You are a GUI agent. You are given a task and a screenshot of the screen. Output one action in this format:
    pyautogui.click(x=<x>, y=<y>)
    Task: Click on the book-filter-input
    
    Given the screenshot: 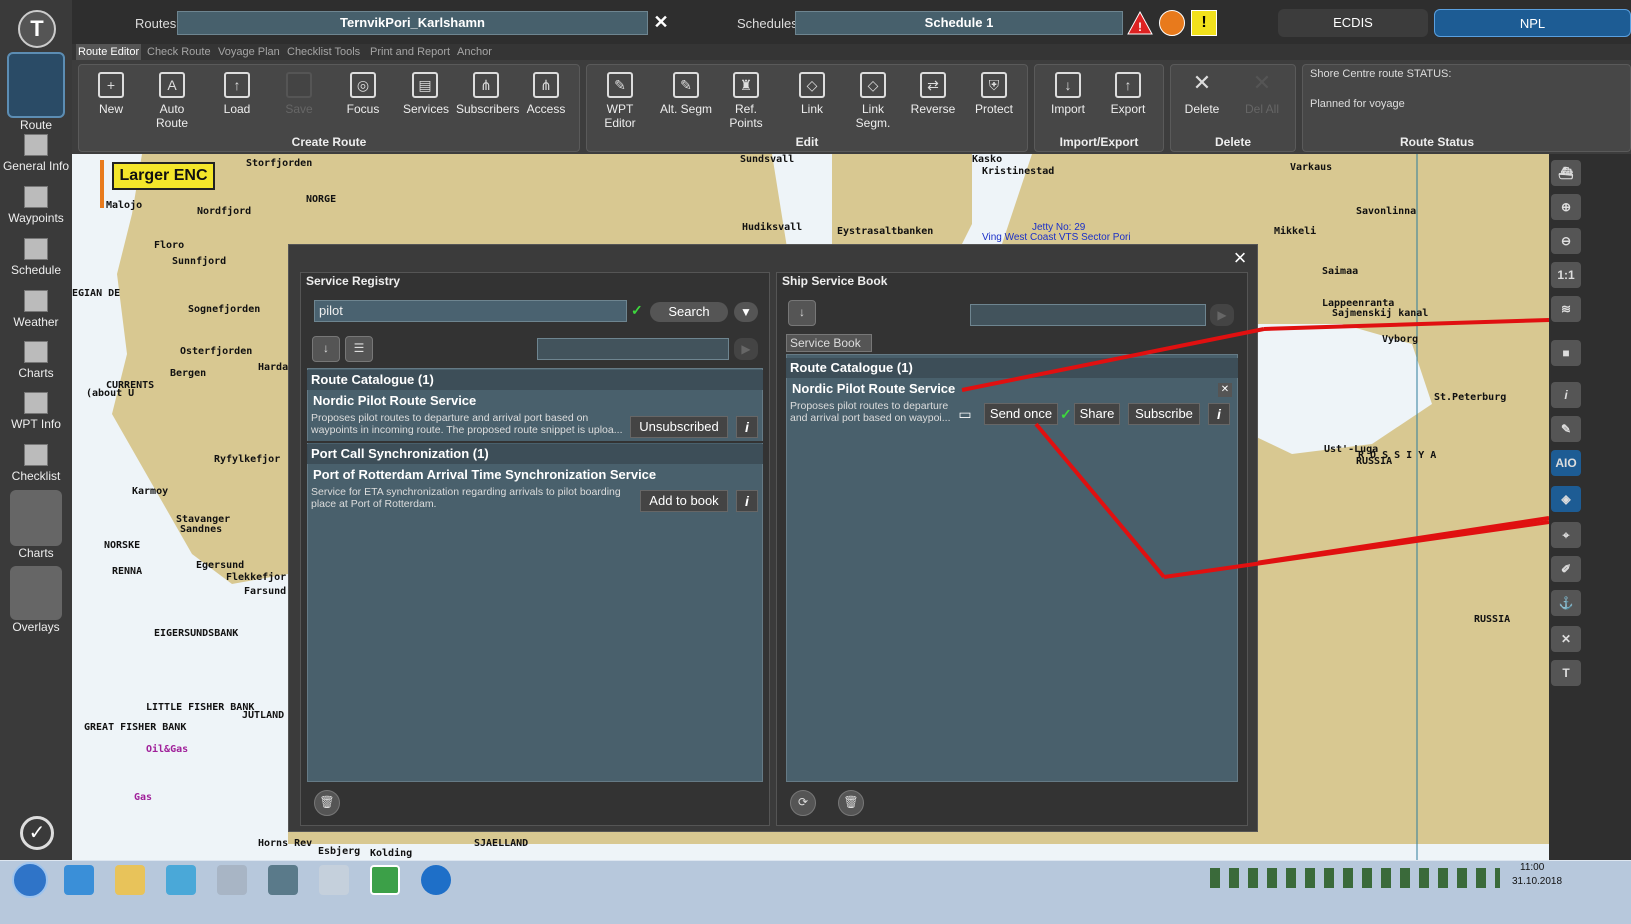 What is the action you would take?
    pyautogui.click(x=1088, y=315)
    